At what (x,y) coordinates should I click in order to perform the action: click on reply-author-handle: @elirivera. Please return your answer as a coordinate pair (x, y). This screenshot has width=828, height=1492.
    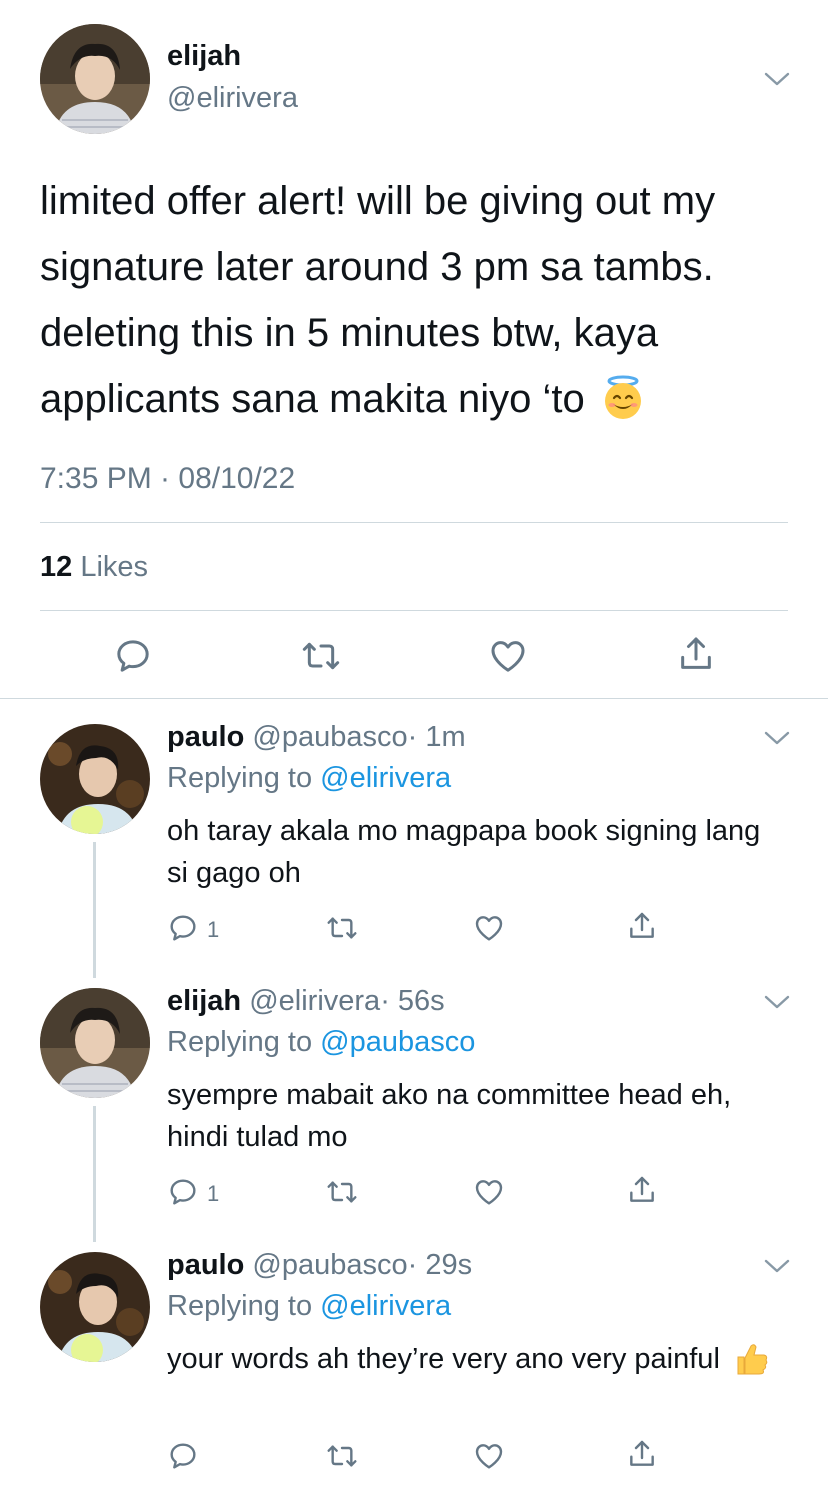
    Looking at the image, I should click on (314, 1001).